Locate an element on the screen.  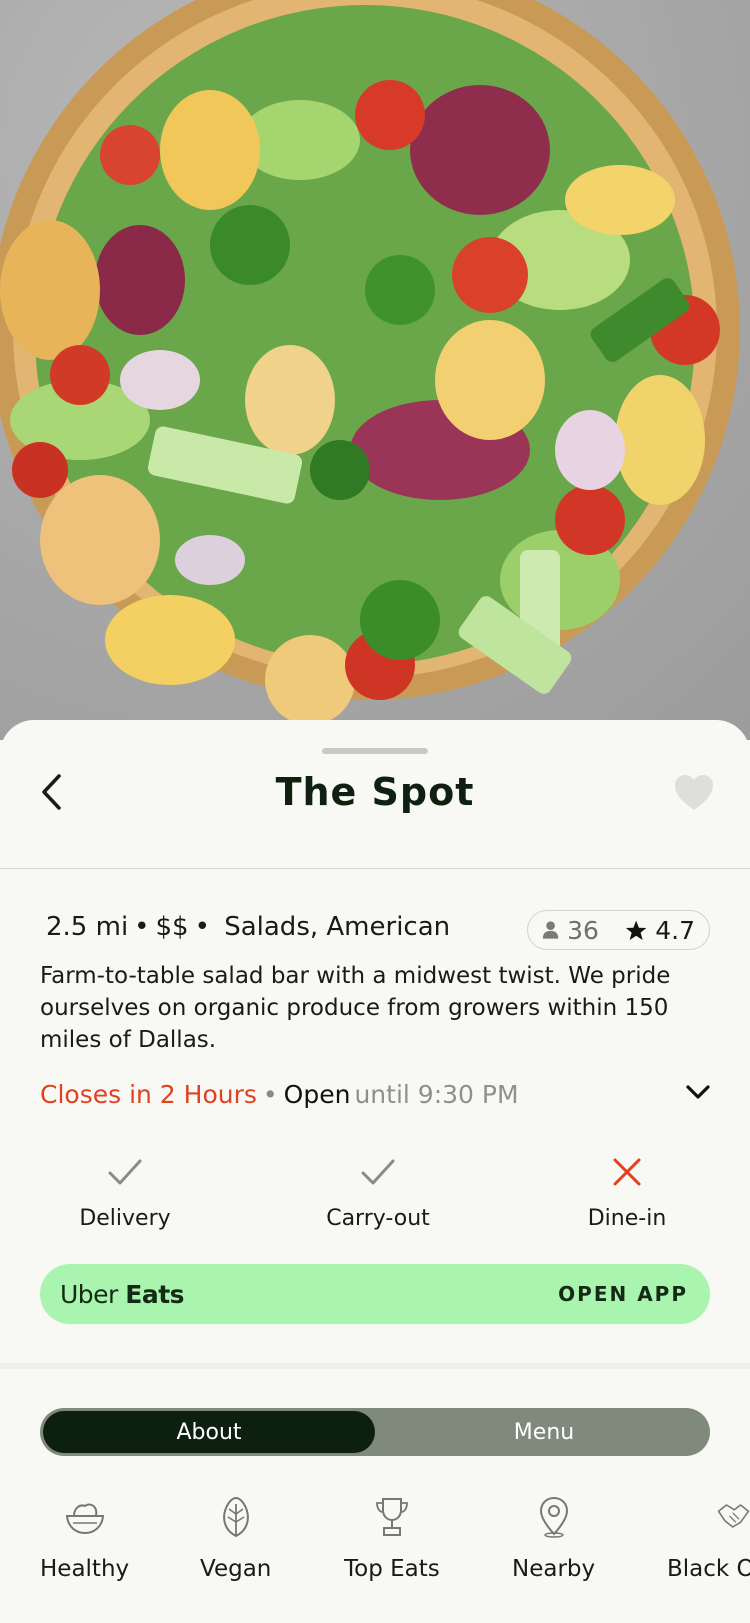
restaurant-meta: 2.5 mi • $$ • Salads, American is located at coordinates (248, 927).